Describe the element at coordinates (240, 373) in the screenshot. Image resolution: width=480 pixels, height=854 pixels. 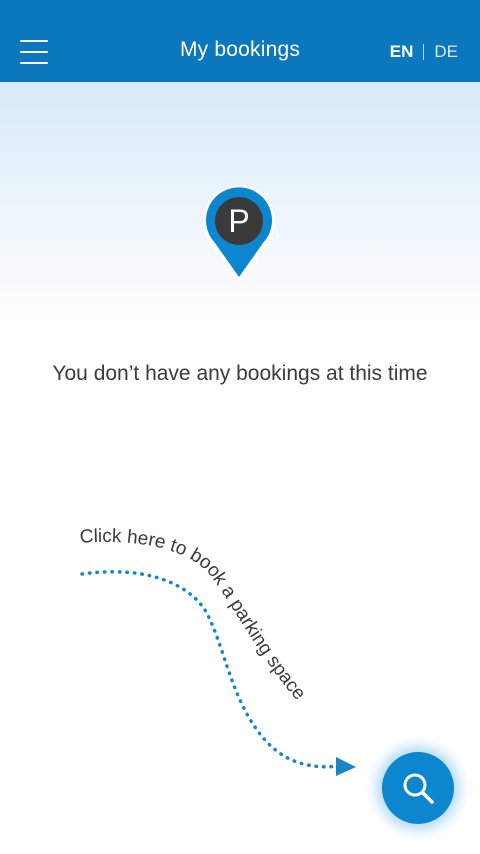
I see `empty-state-message: You don’t have any bookings at this time` at that location.